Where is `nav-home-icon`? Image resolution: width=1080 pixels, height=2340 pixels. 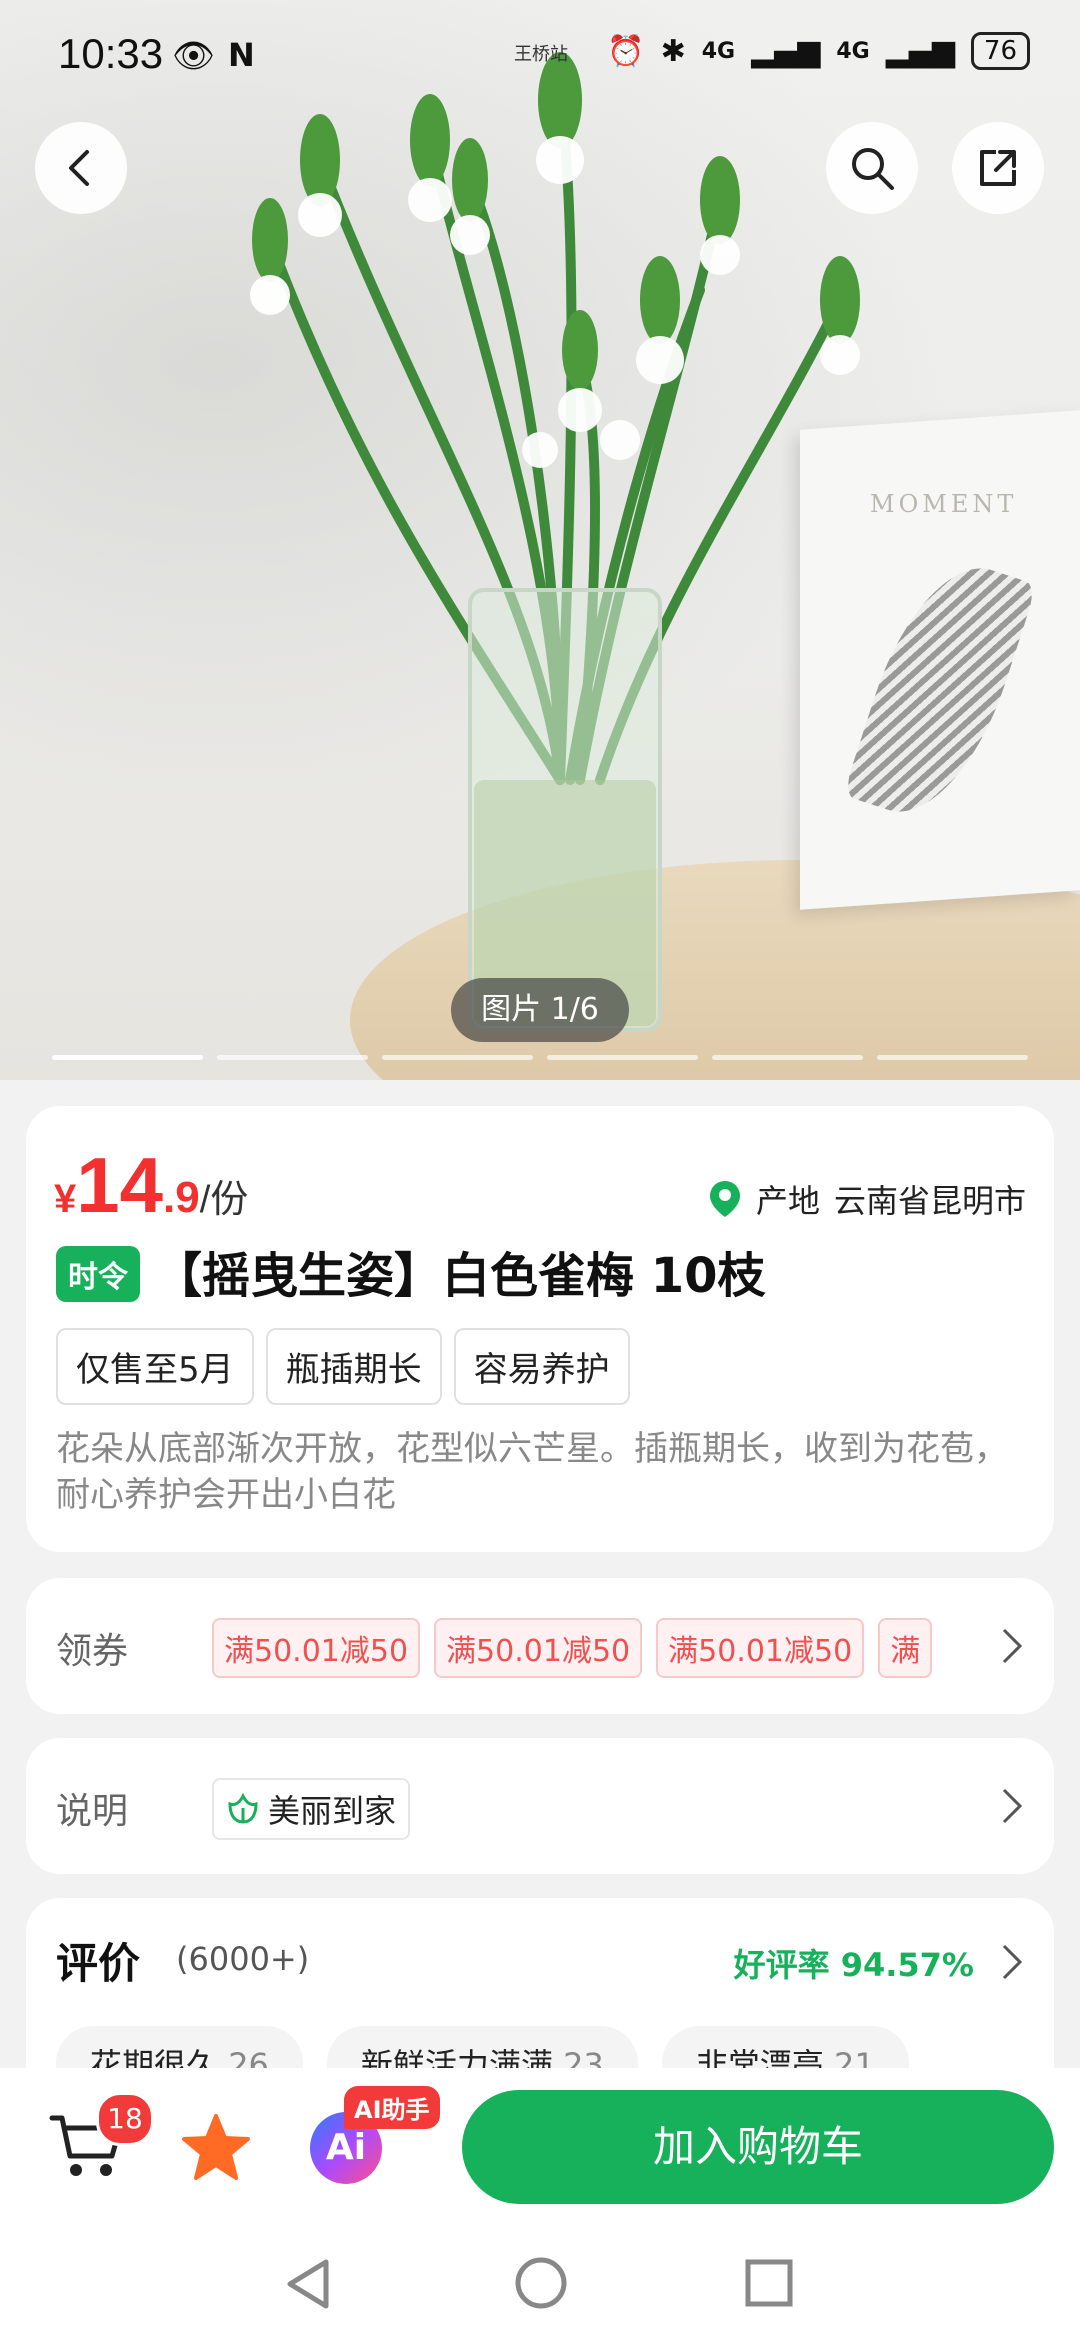
nav-home-icon is located at coordinates (541, 2283).